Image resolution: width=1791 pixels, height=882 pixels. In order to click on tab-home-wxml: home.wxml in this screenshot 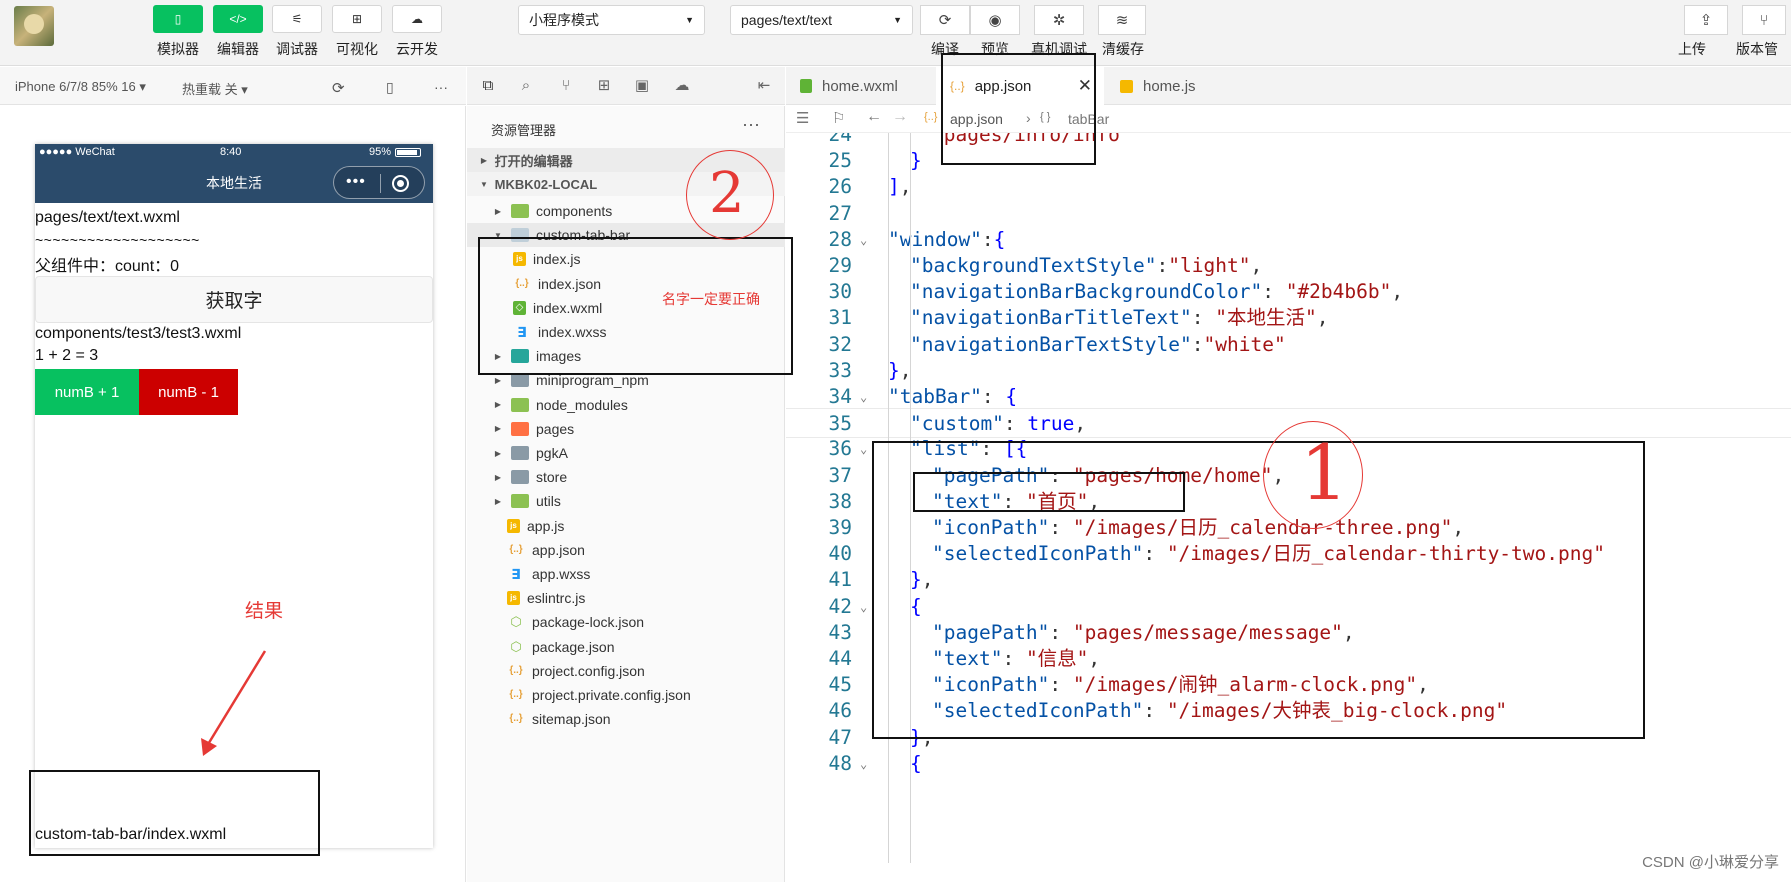, I will do `click(860, 86)`.